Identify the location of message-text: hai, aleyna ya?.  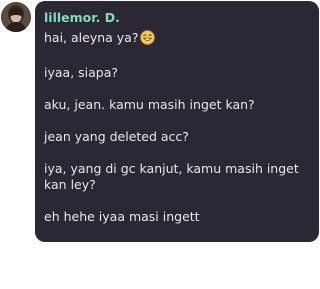
(91, 37).